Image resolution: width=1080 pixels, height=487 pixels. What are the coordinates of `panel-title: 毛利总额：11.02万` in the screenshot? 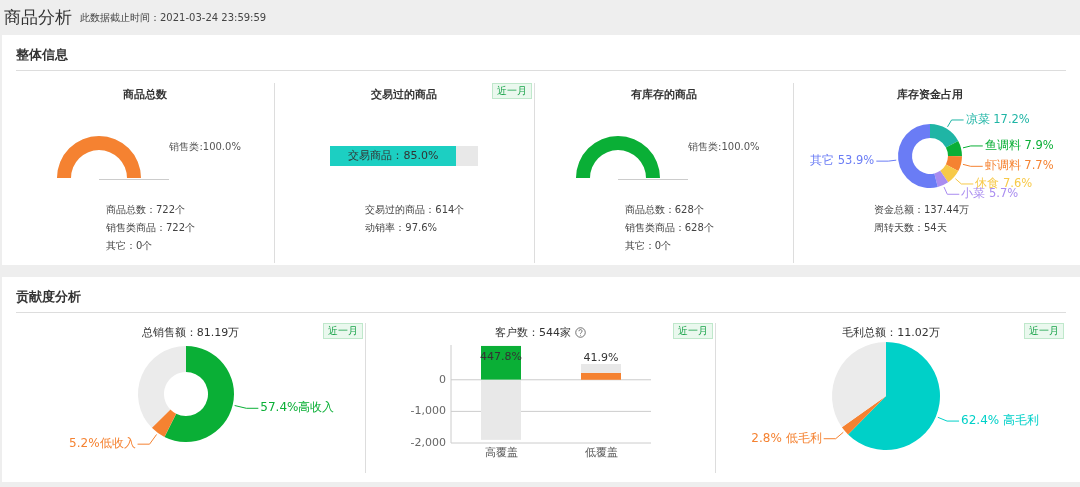 It's located at (891, 332).